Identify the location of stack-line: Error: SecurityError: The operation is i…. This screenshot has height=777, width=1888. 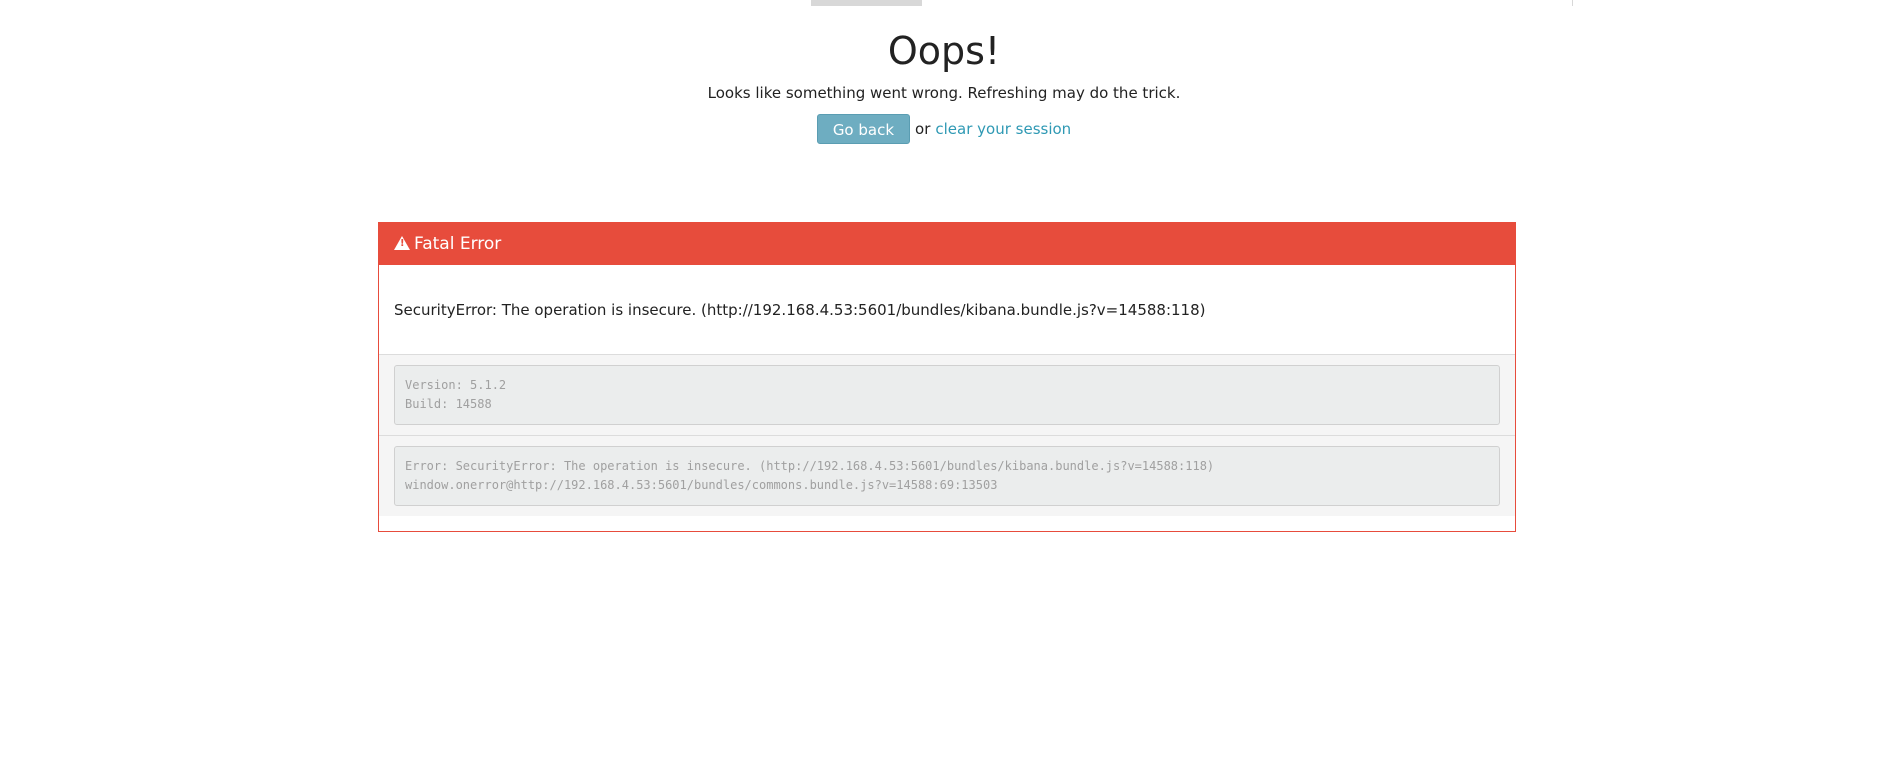
(810, 466).